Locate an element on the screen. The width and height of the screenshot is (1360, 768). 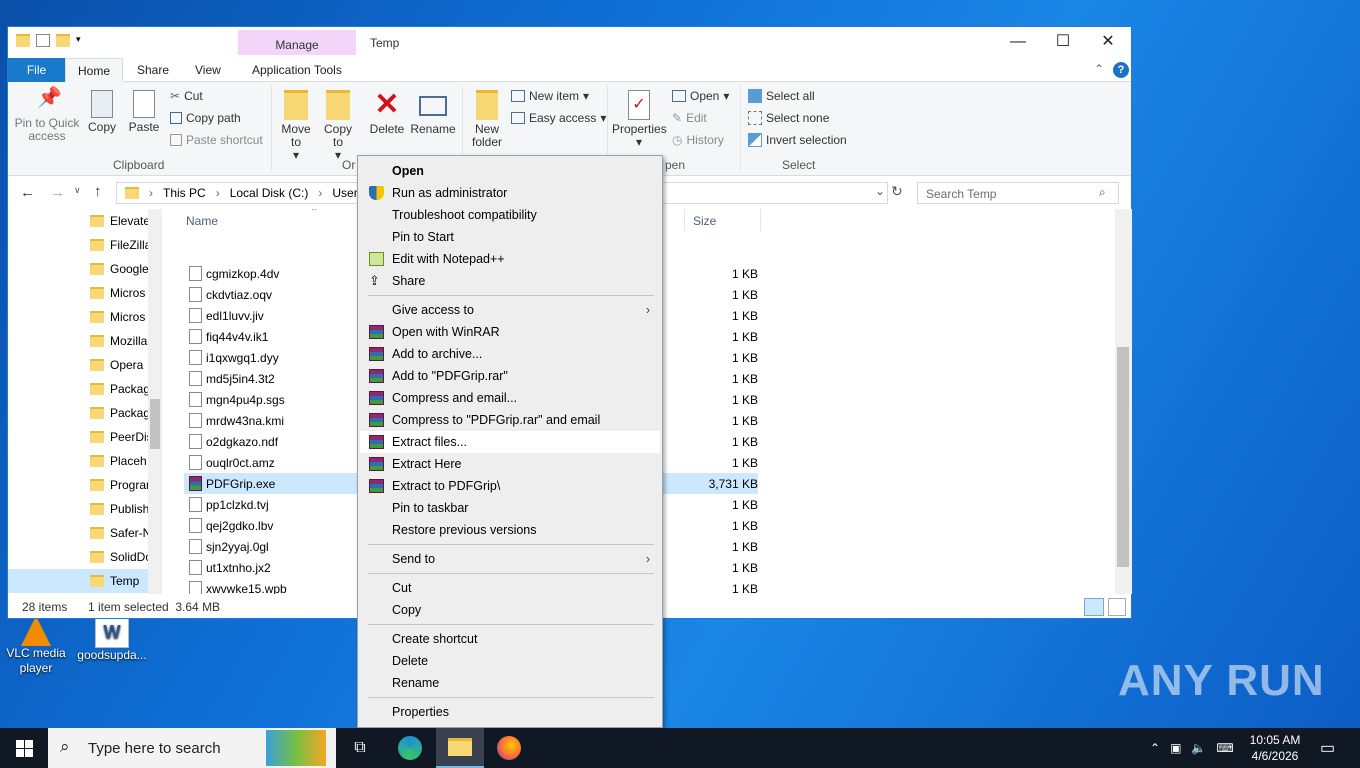
file-scroll-thumb is located at coordinates (1123, 457).